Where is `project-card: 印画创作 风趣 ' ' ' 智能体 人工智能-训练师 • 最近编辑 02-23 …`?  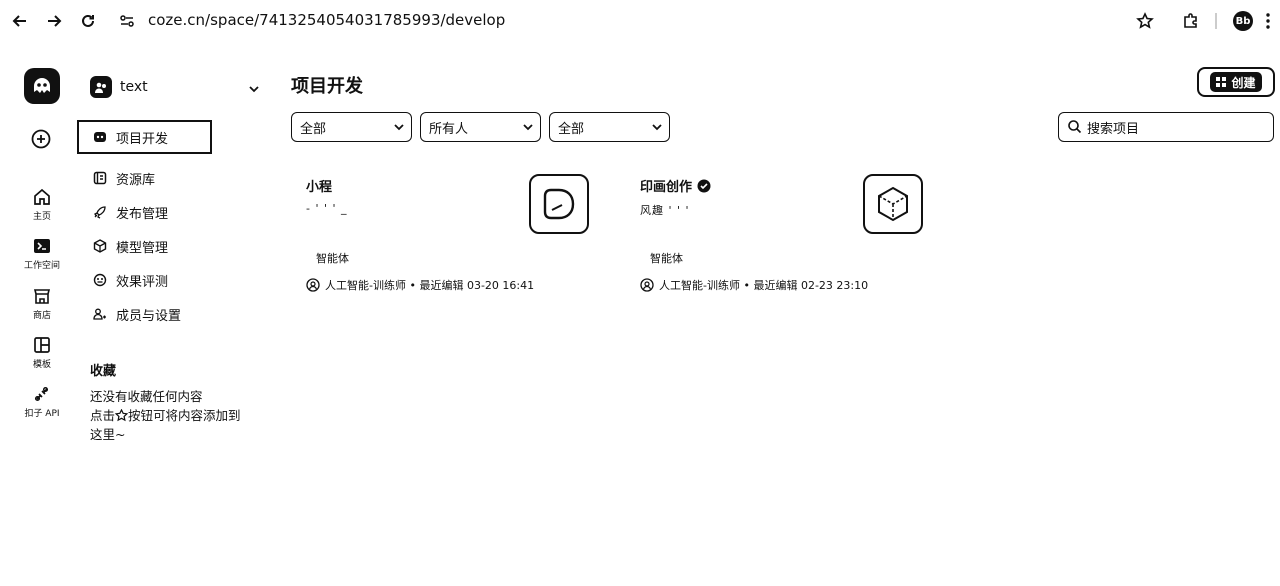
project-card: 印画创作 风趣 ' ' ' 智能体 人工智能-训练师 • 最近编辑 02-23 … is located at coordinates (790, 235).